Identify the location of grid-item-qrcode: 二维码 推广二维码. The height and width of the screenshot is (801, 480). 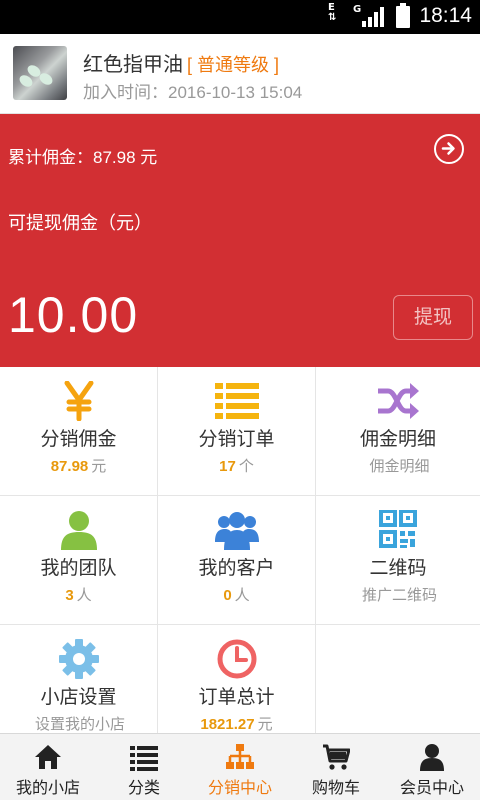
(398, 560).